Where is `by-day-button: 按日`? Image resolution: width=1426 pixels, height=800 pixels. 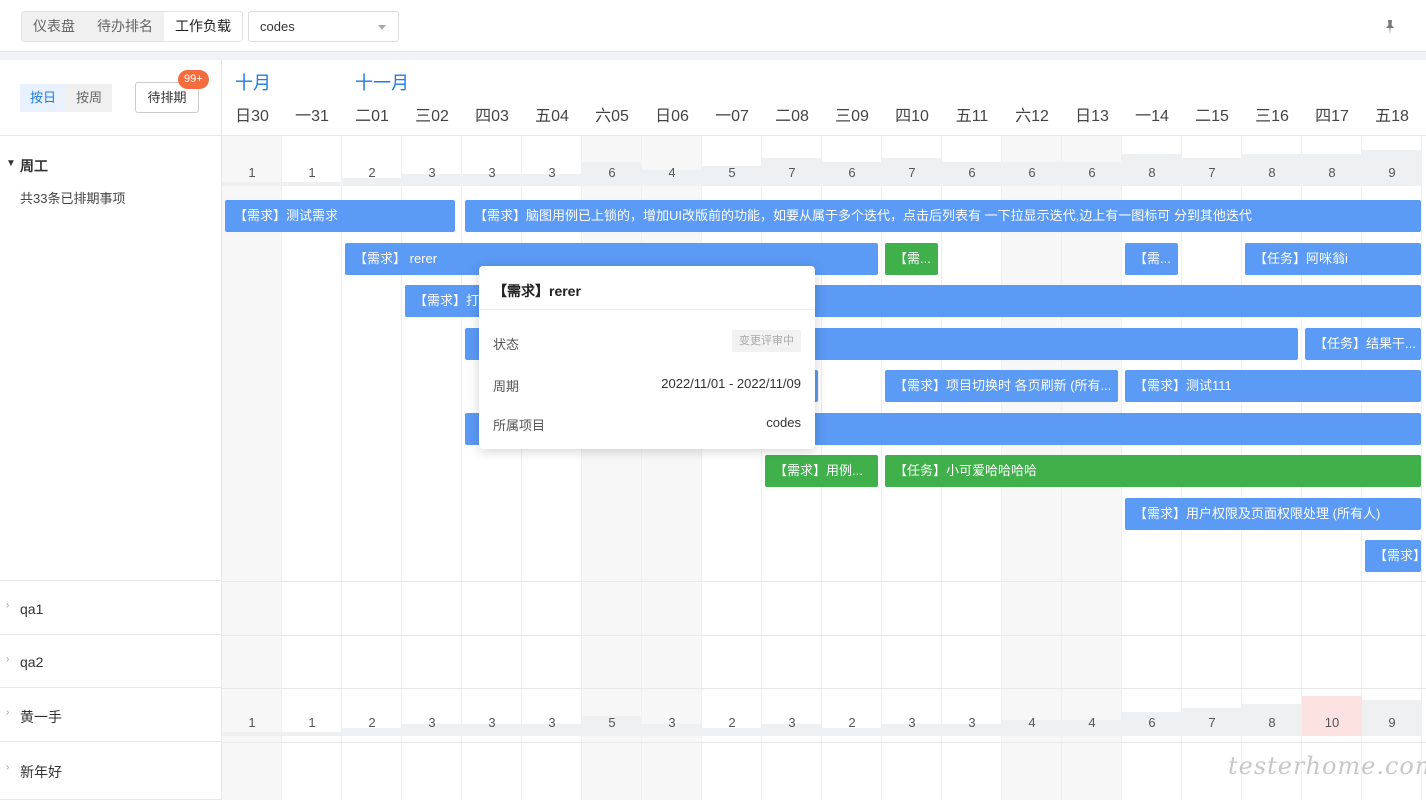
by-day-button: 按日 is located at coordinates (43, 98).